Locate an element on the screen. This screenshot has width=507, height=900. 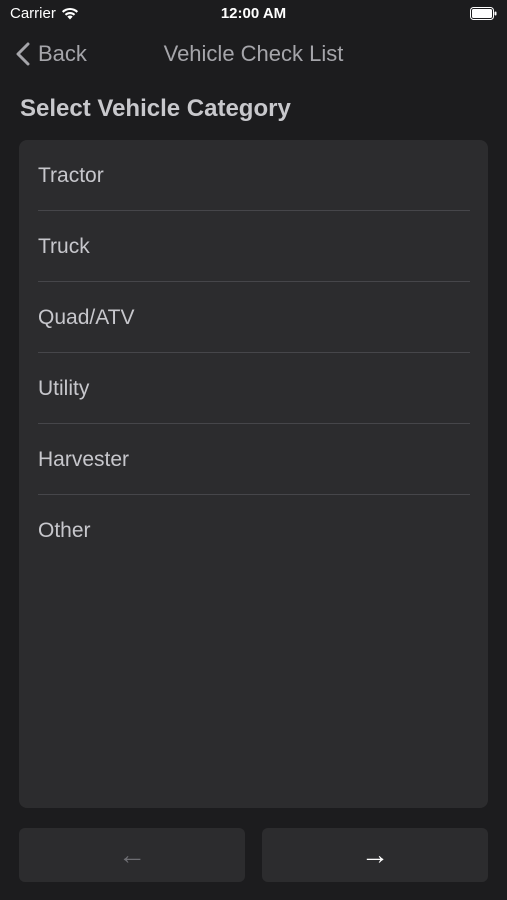
clock: 12:00 AM is located at coordinates (253, 13).